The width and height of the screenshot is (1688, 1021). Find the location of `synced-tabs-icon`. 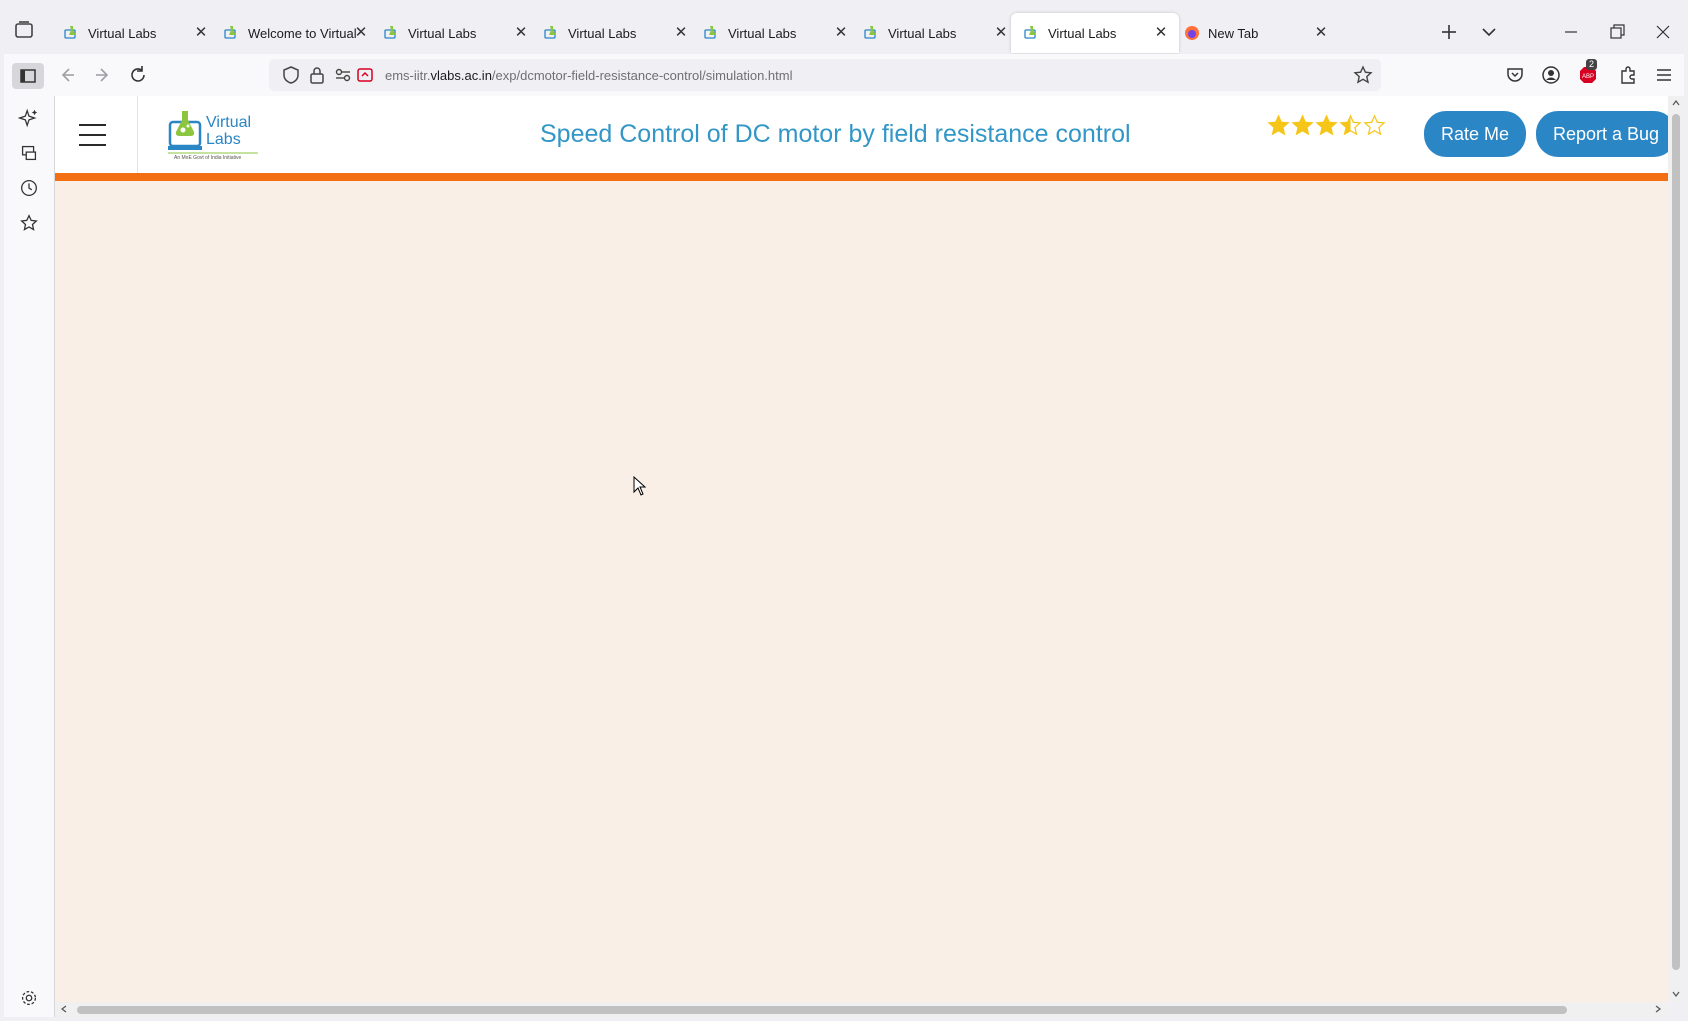

synced-tabs-icon is located at coordinates (29, 153).